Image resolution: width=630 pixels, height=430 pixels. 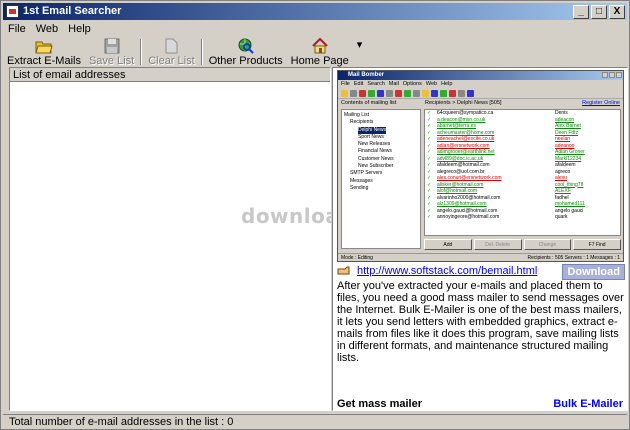 What do you see at coordinates (344, 271) in the screenshot?
I see `pointing-hand-icon` at bounding box center [344, 271].